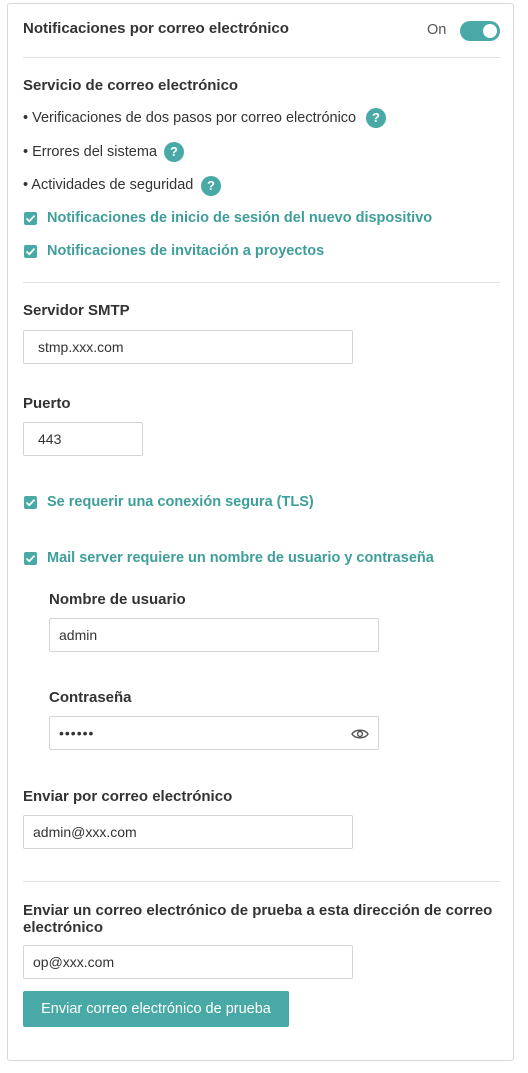 This screenshot has width=528, height=1073. What do you see at coordinates (156, 1009) in the screenshot?
I see `send-test-email-button: Enviar correo electrónico de prueba` at bounding box center [156, 1009].